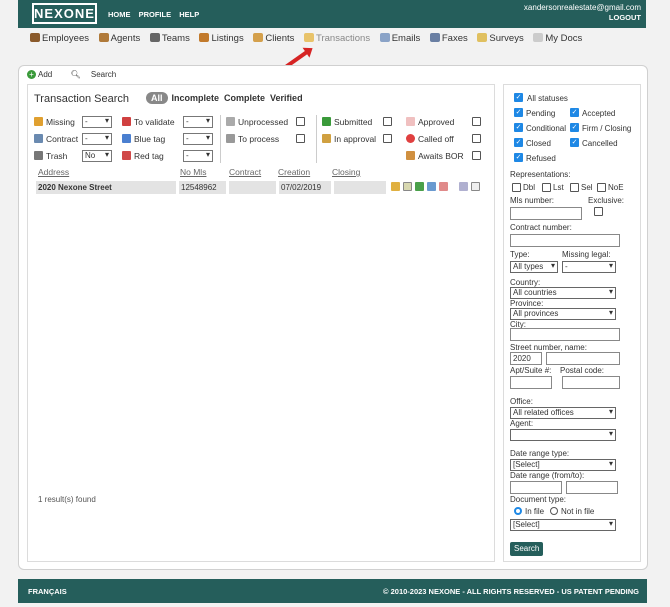 This screenshot has width=670, height=607. What do you see at coordinates (574, 127) in the screenshot?
I see `firm-closing-checkbox: ✓` at bounding box center [574, 127].